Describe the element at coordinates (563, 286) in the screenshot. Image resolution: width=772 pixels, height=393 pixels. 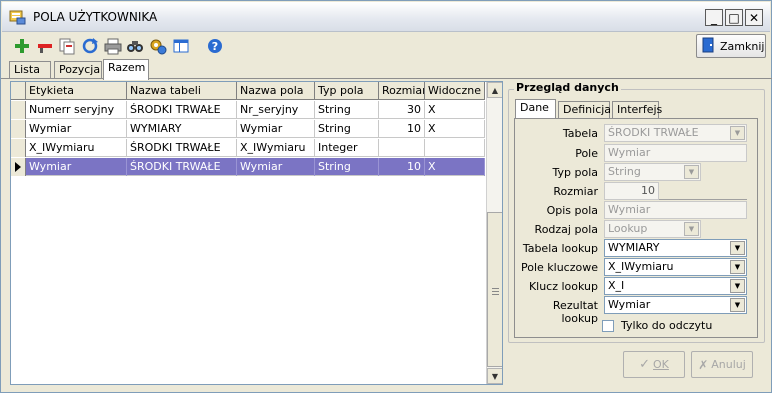
I see `label-klucz-lookup: Klucz lookup` at that location.